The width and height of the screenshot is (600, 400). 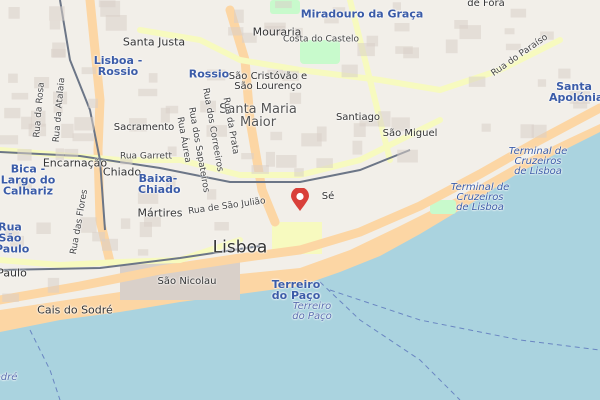 I want to click on map-pin-icon, so click(x=300, y=199).